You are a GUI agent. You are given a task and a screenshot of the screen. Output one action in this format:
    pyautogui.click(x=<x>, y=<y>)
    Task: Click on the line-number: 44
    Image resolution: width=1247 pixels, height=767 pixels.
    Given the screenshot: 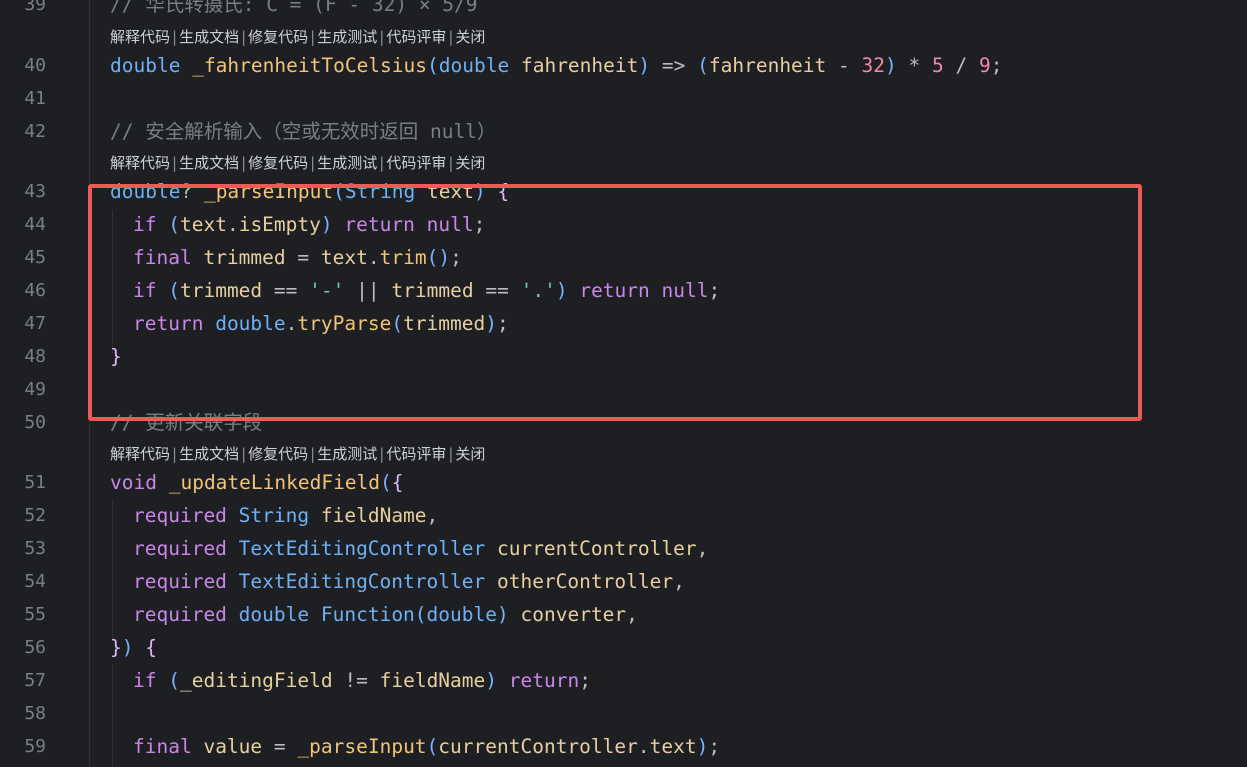 What is the action you would take?
    pyautogui.click(x=35, y=224)
    